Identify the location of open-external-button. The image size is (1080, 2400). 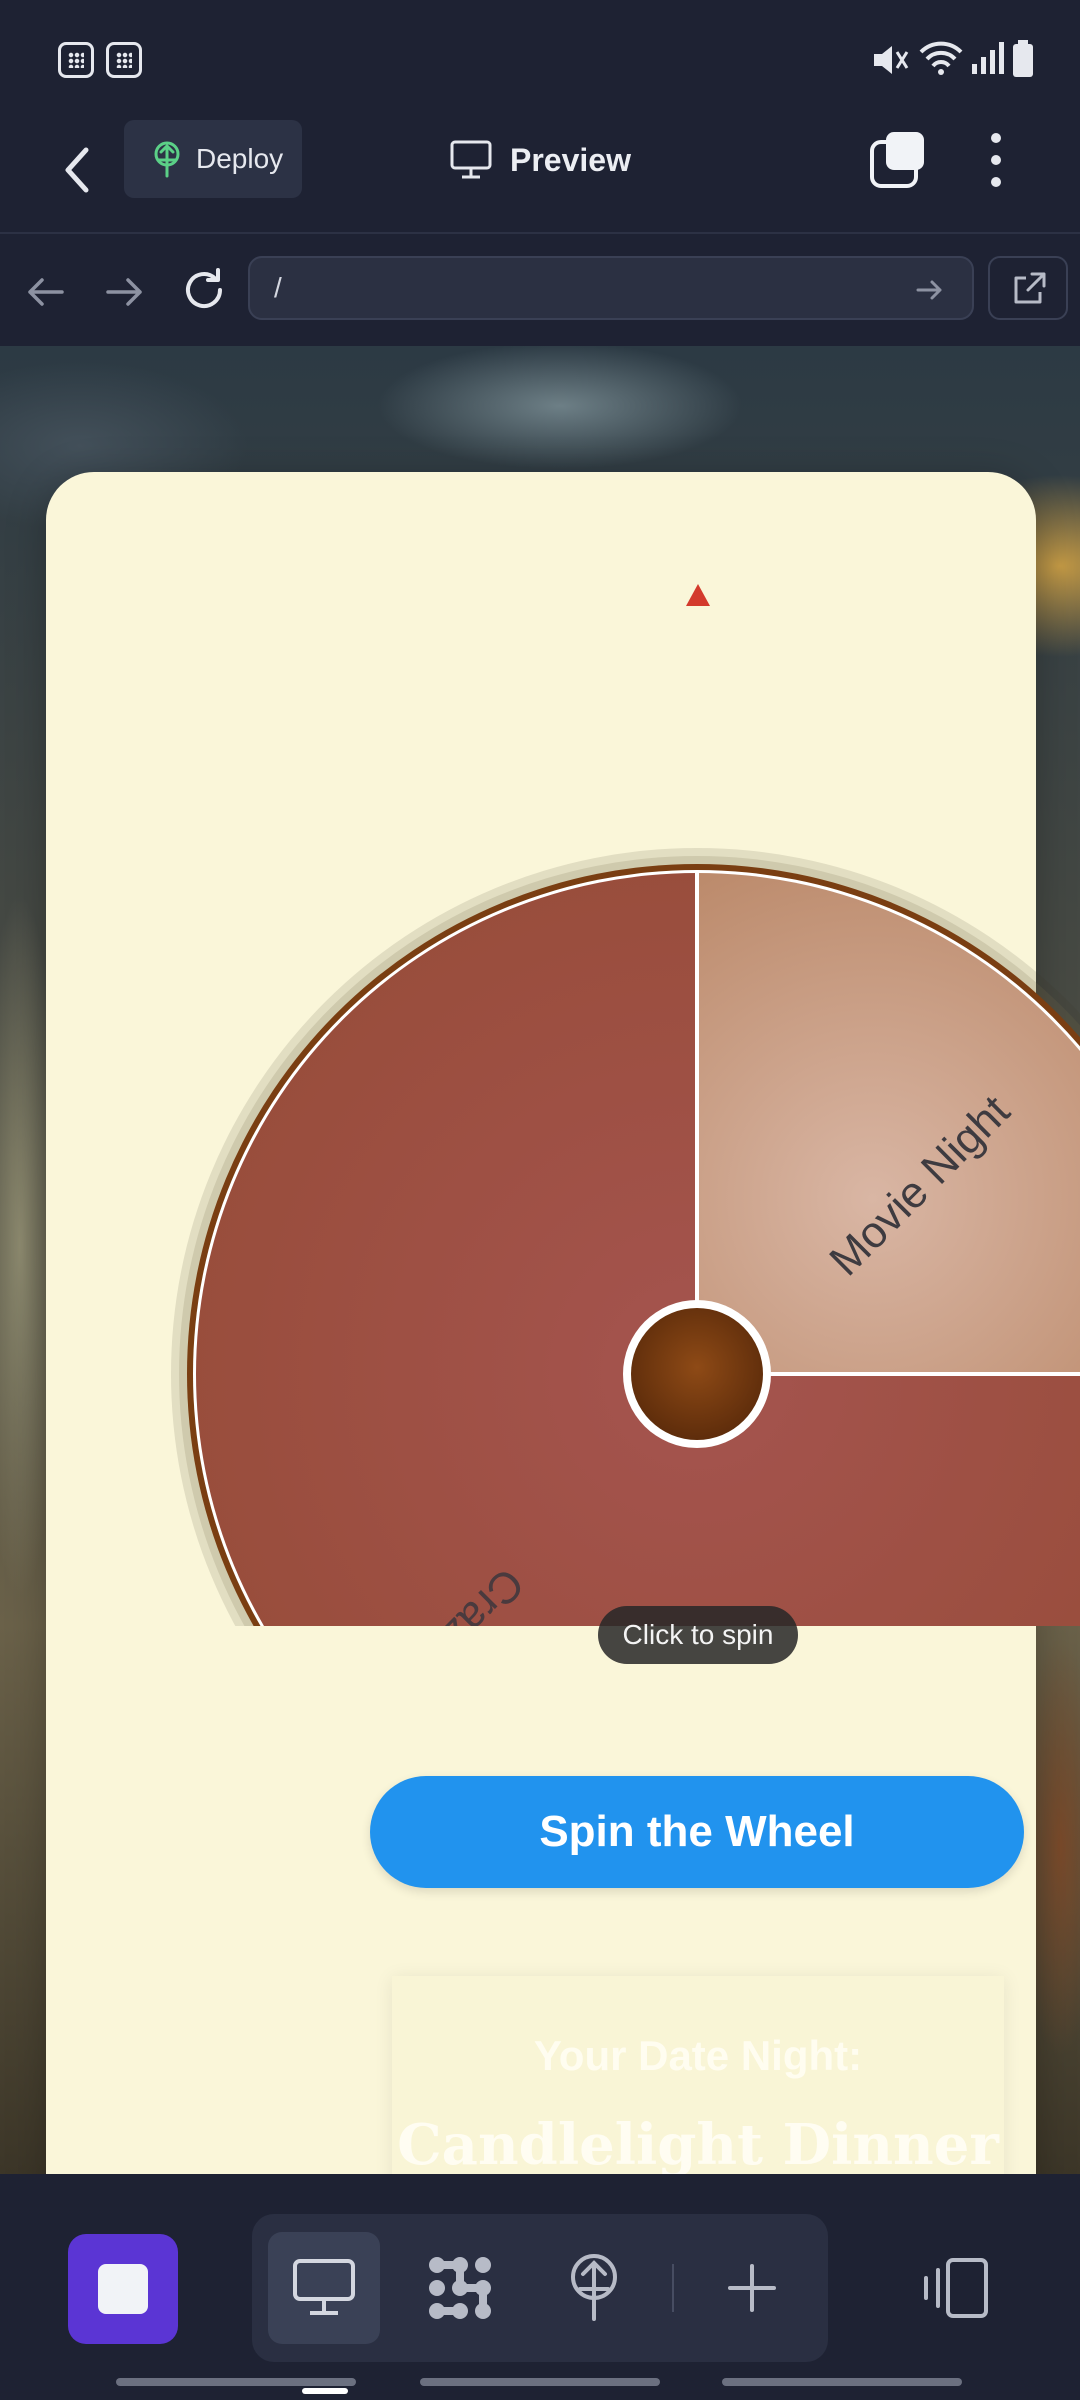
(1028, 288).